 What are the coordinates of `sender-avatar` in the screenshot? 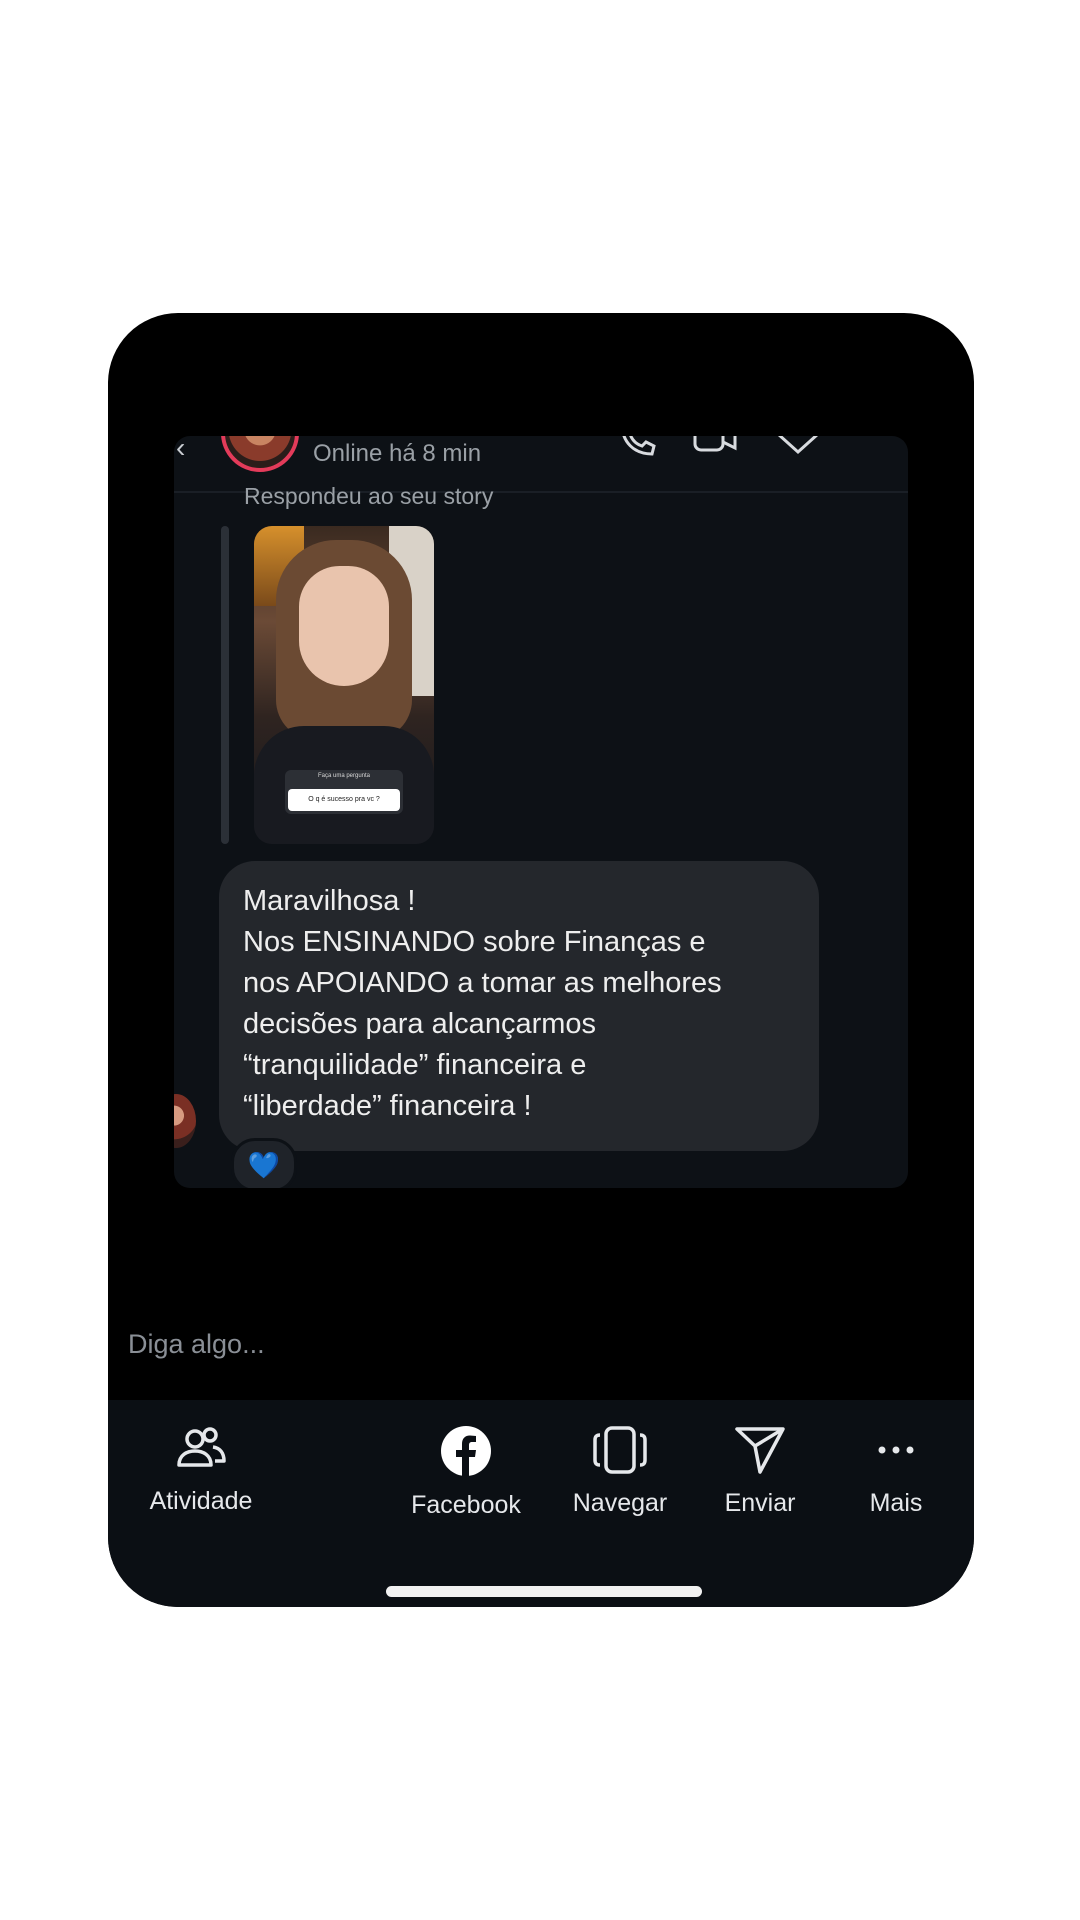 It's located at (185, 1121).